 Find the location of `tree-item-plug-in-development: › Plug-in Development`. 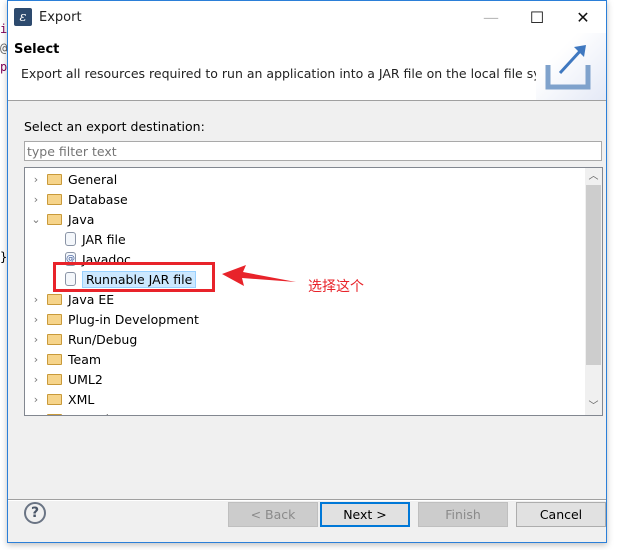

tree-item-plug-in-development: › Plug-in Development is located at coordinates (114, 319).